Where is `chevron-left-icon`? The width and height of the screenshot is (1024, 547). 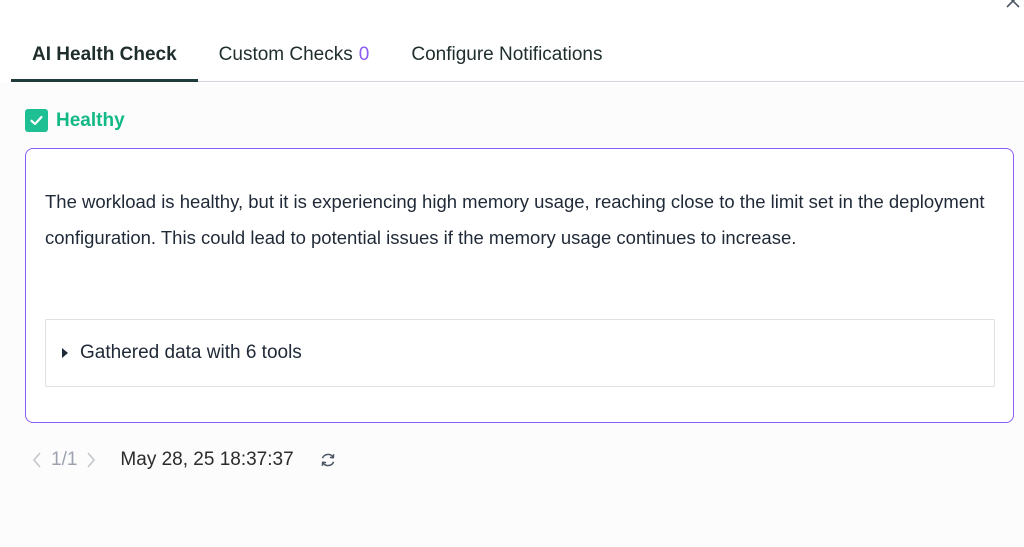
chevron-left-icon is located at coordinates (37, 460).